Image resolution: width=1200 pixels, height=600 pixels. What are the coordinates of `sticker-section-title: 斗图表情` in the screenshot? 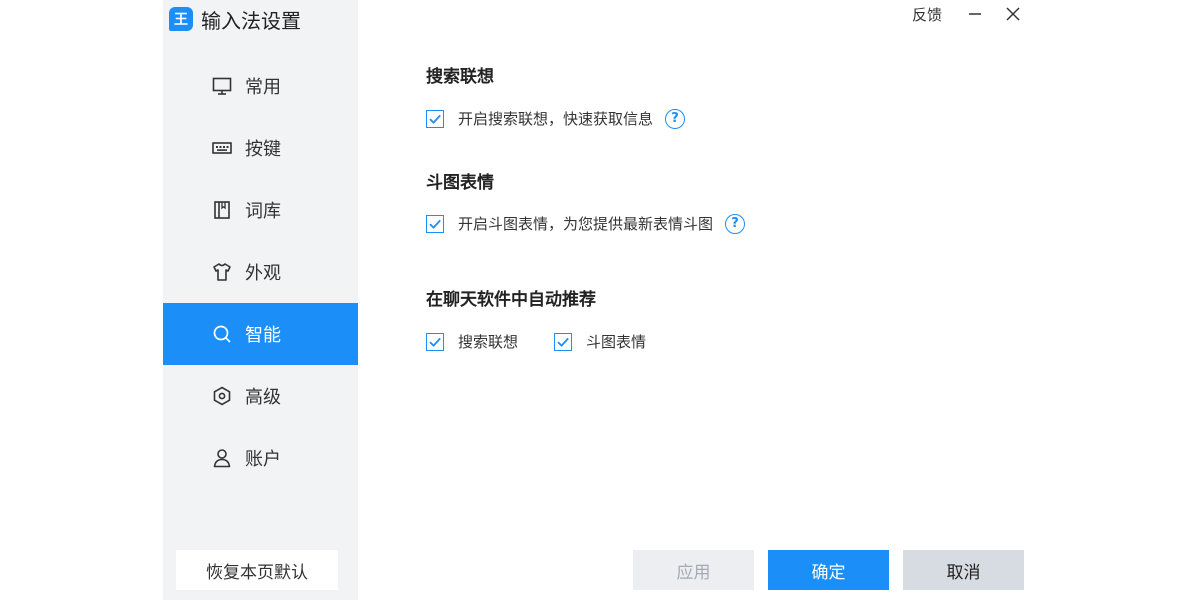 It's located at (460, 183).